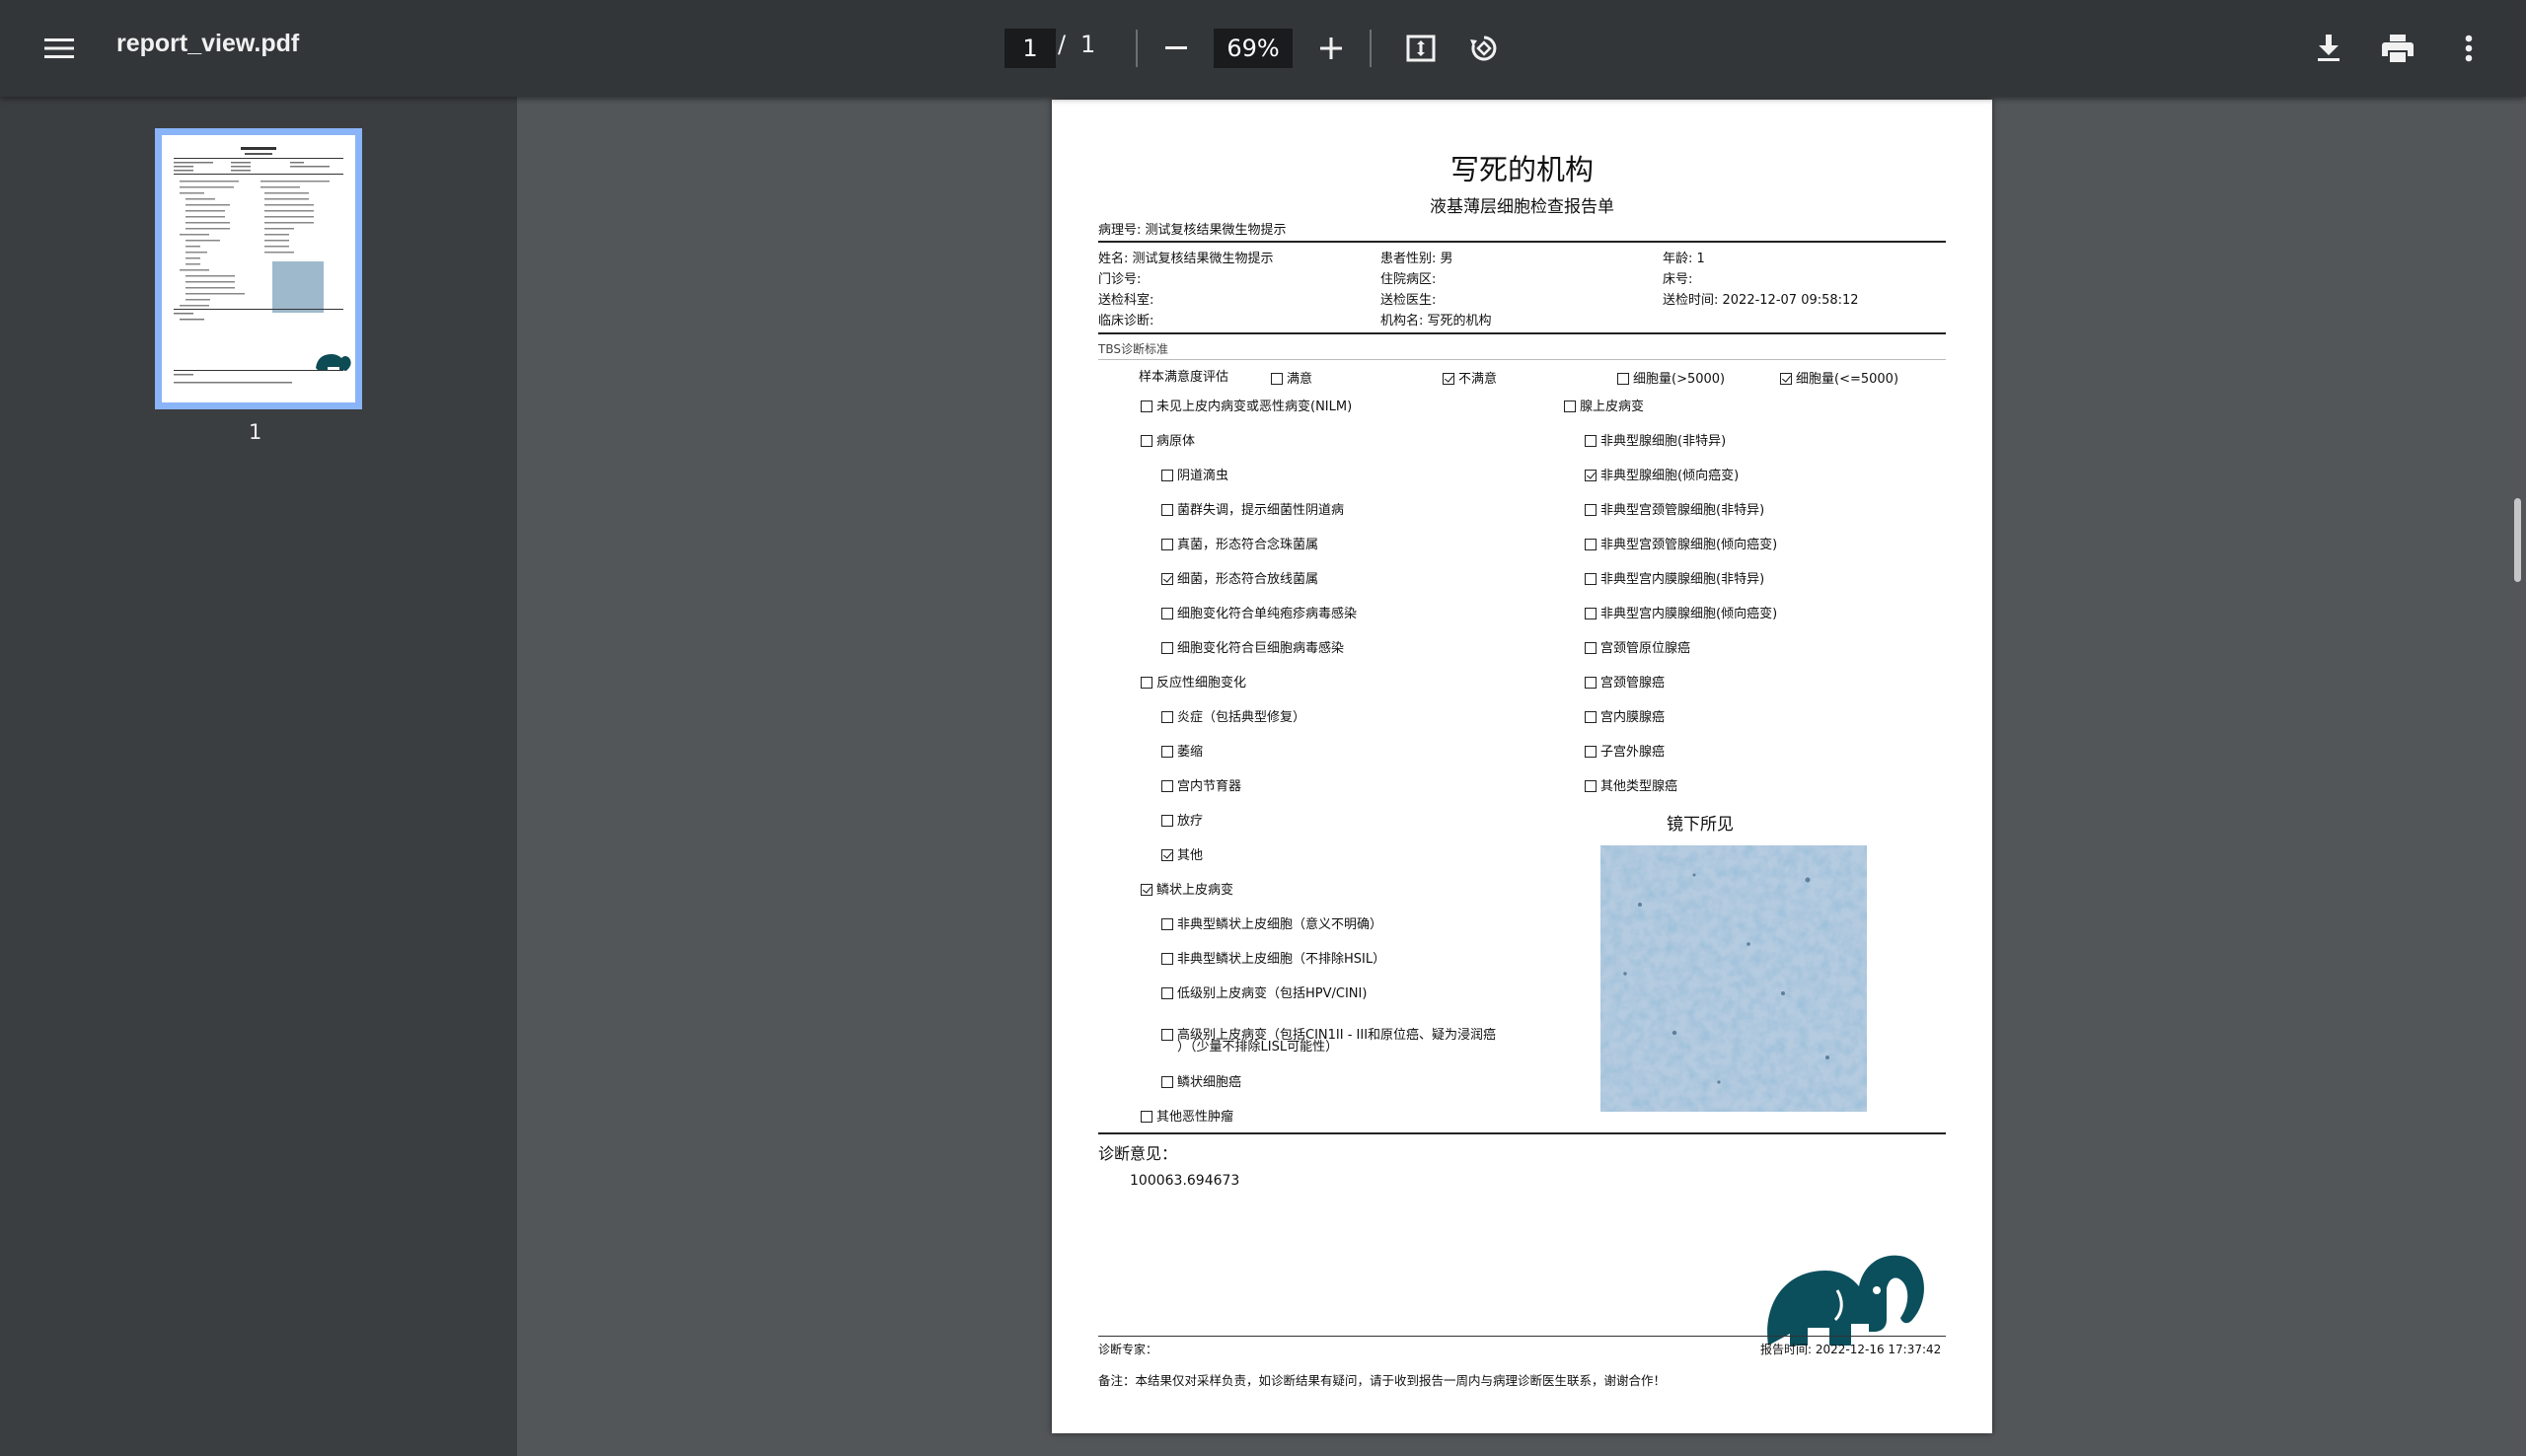 The image size is (2526, 1456). Describe the element at coordinates (1281, 959) in the screenshot. I see `checkbox-label: 非典型鳞状上皮细胞（不排除HSIL）` at that location.